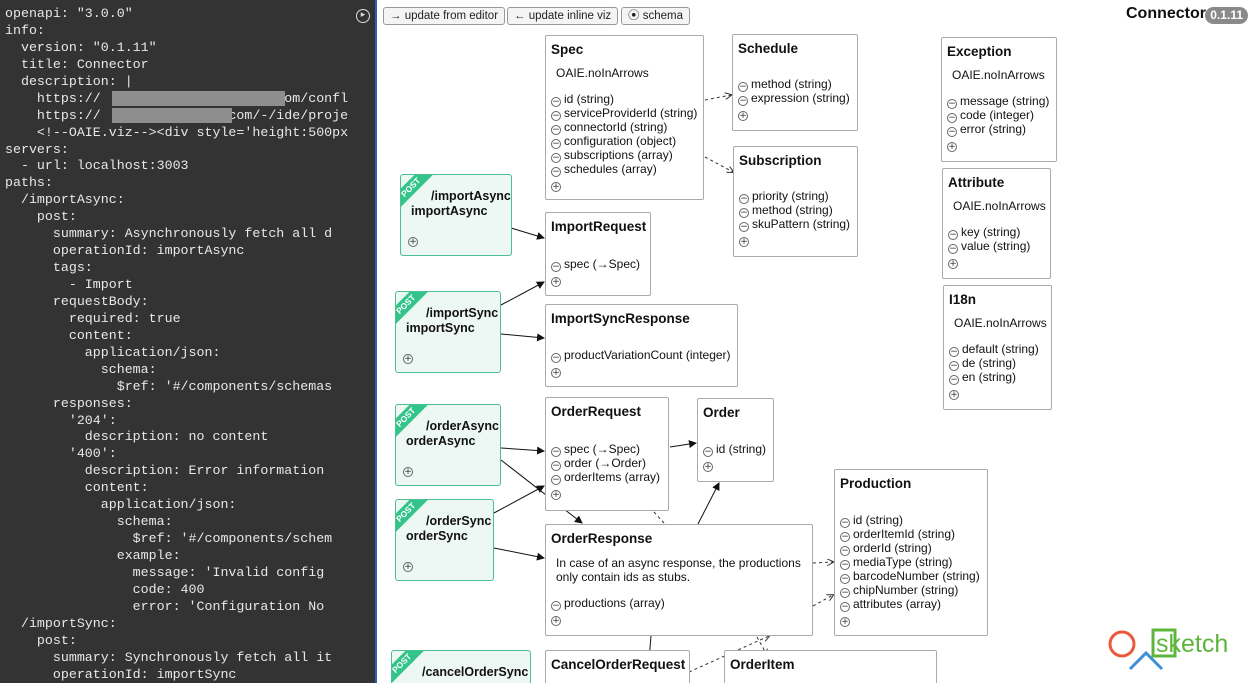 This screenshot has height=683, width=1254. Describe the element at coordinates (176, 133) in the screenshot. I see `editor-line: <!--OAIE.viz--><div style='height:500px` at that location.